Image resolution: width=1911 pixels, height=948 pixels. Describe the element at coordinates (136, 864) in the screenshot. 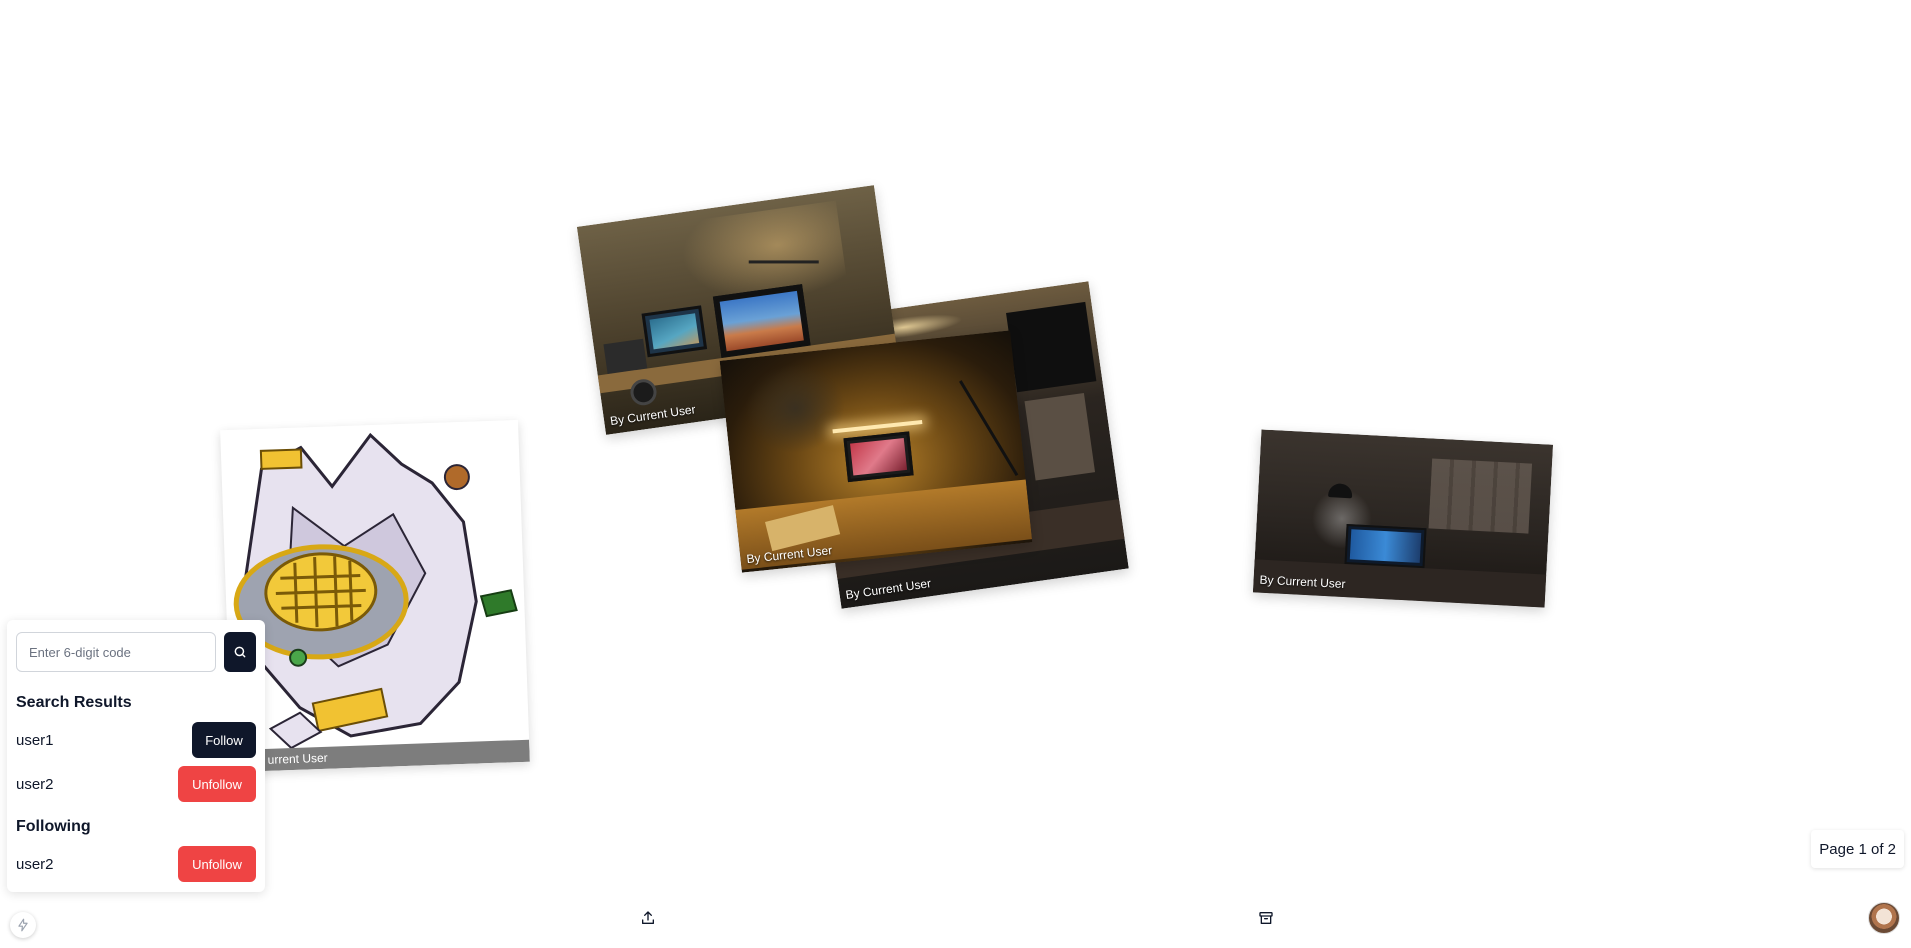

I see `following-row: user2 Unfollow` at that location.